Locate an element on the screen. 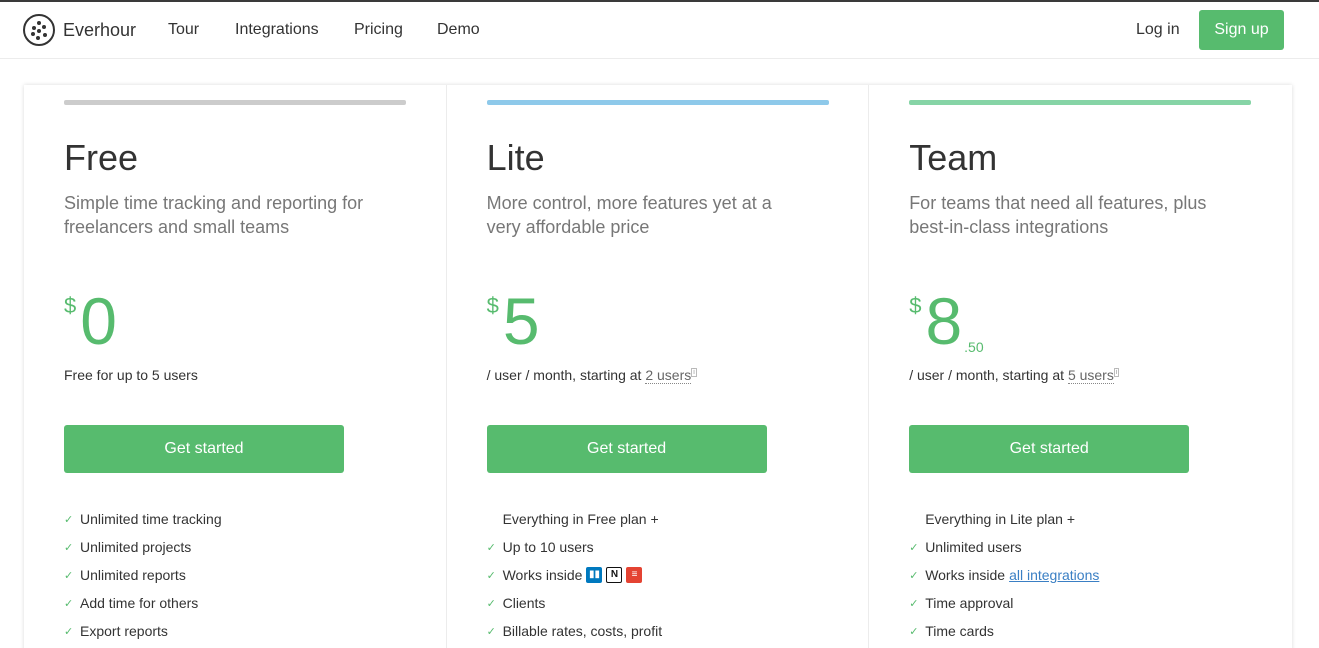 The height and width of the screenshot is (648, 1319). nav-link-pricing: Pricing is located at coordinates (378, 30).